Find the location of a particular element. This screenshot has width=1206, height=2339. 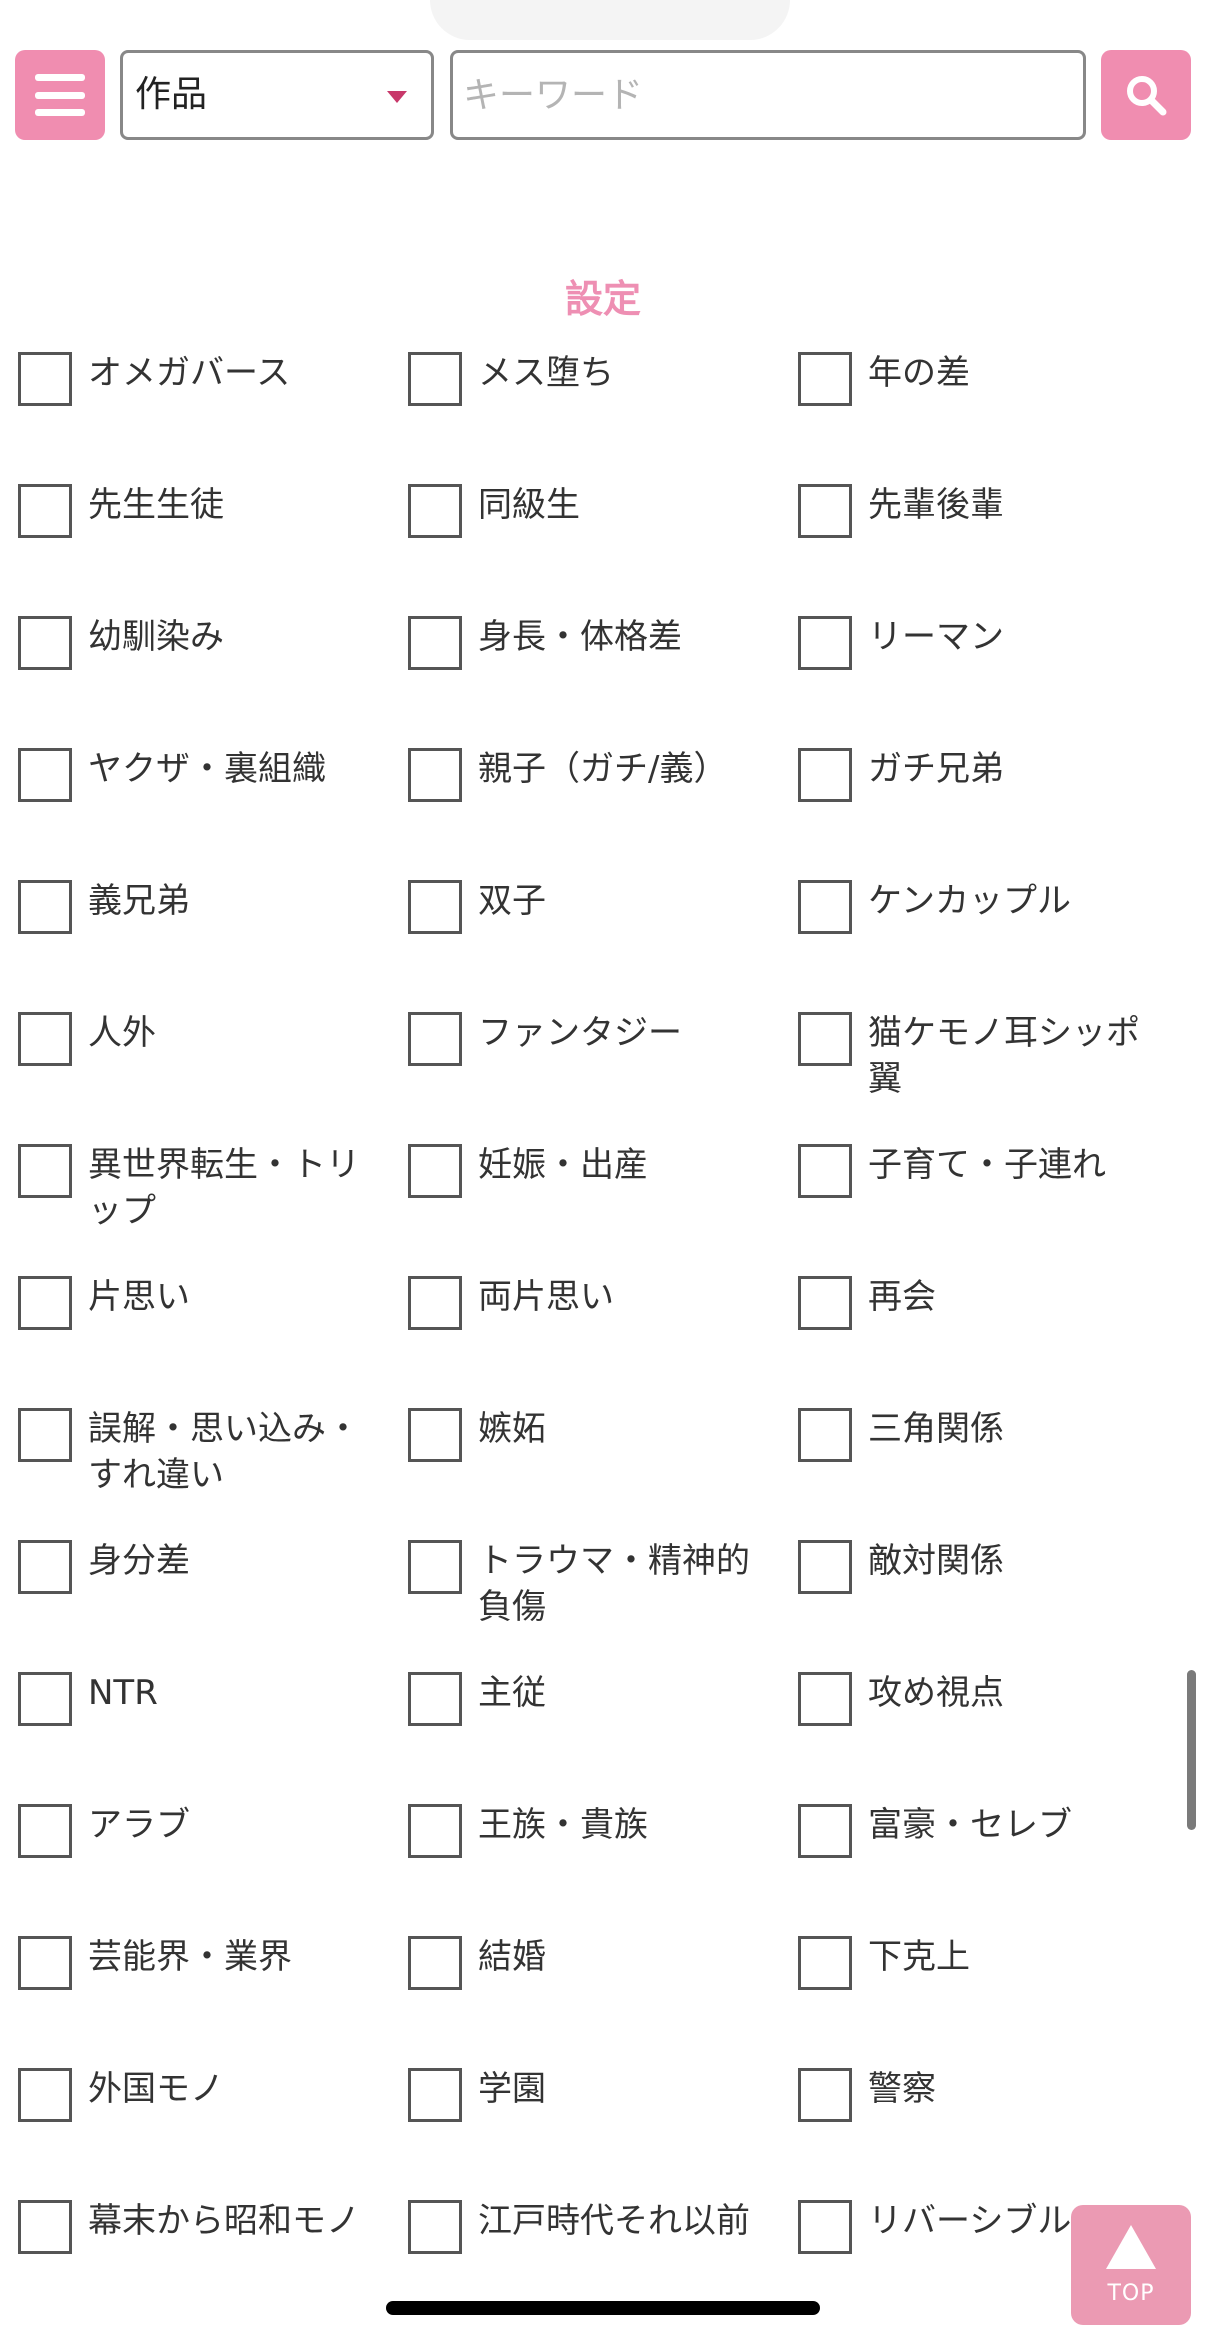

home-indicator is located at coordinates (603, 2308).